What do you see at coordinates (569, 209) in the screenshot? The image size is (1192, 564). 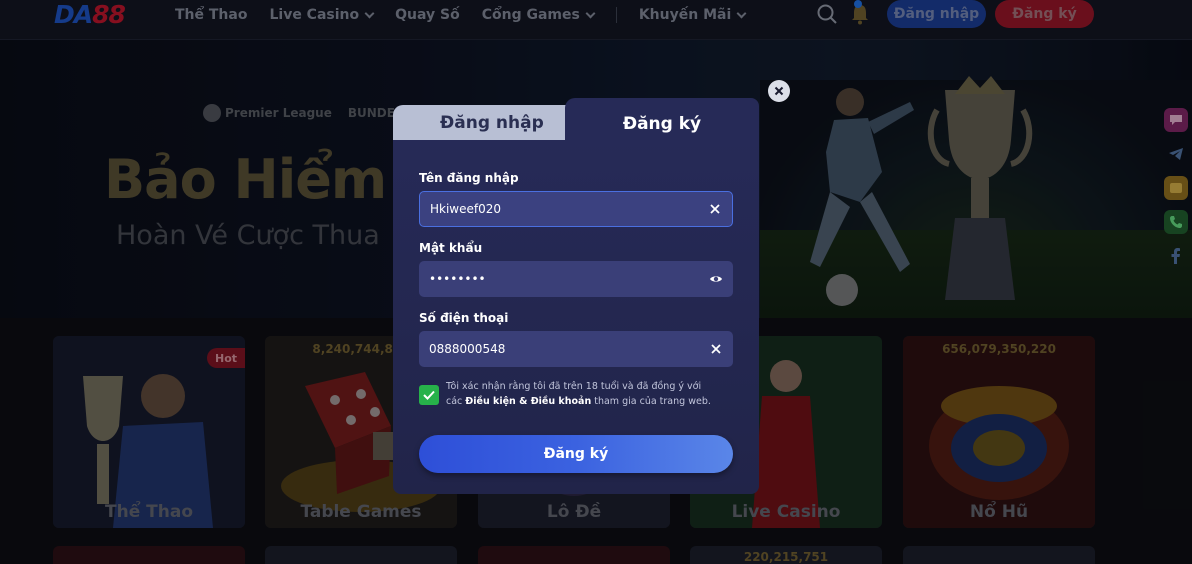 I see `username-input` at bounding box center [569, 209].